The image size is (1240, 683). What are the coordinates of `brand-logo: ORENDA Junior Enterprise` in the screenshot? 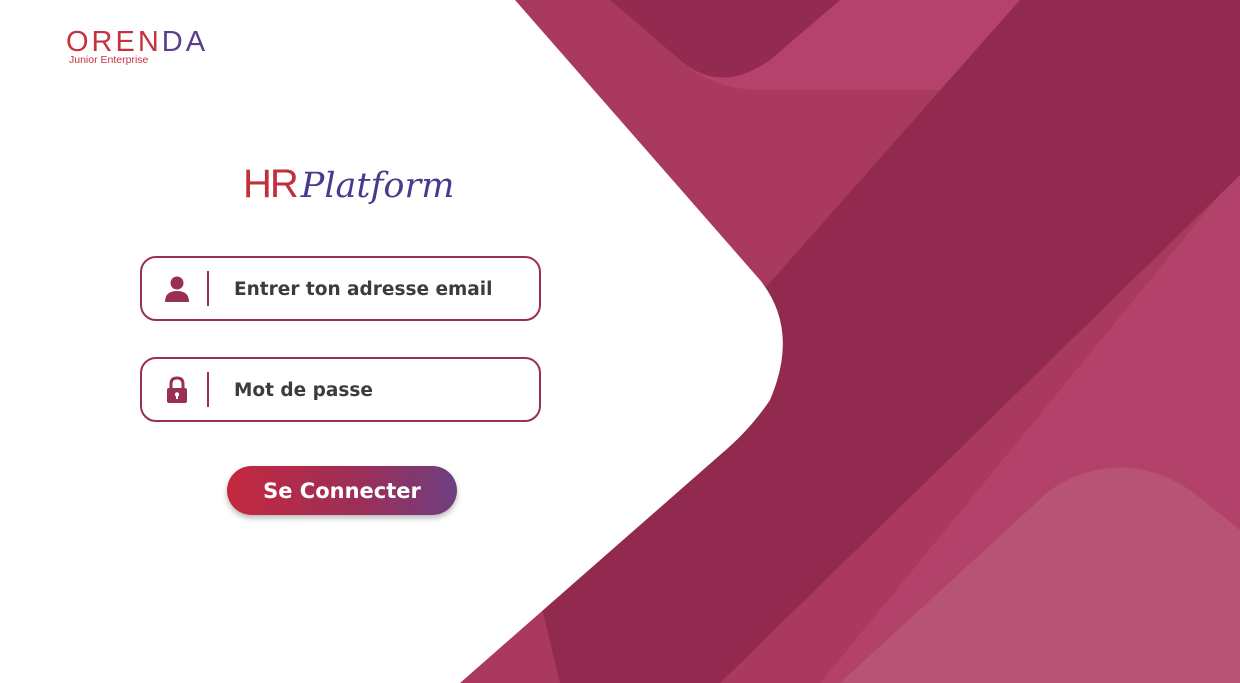 It's located at (136, 48).